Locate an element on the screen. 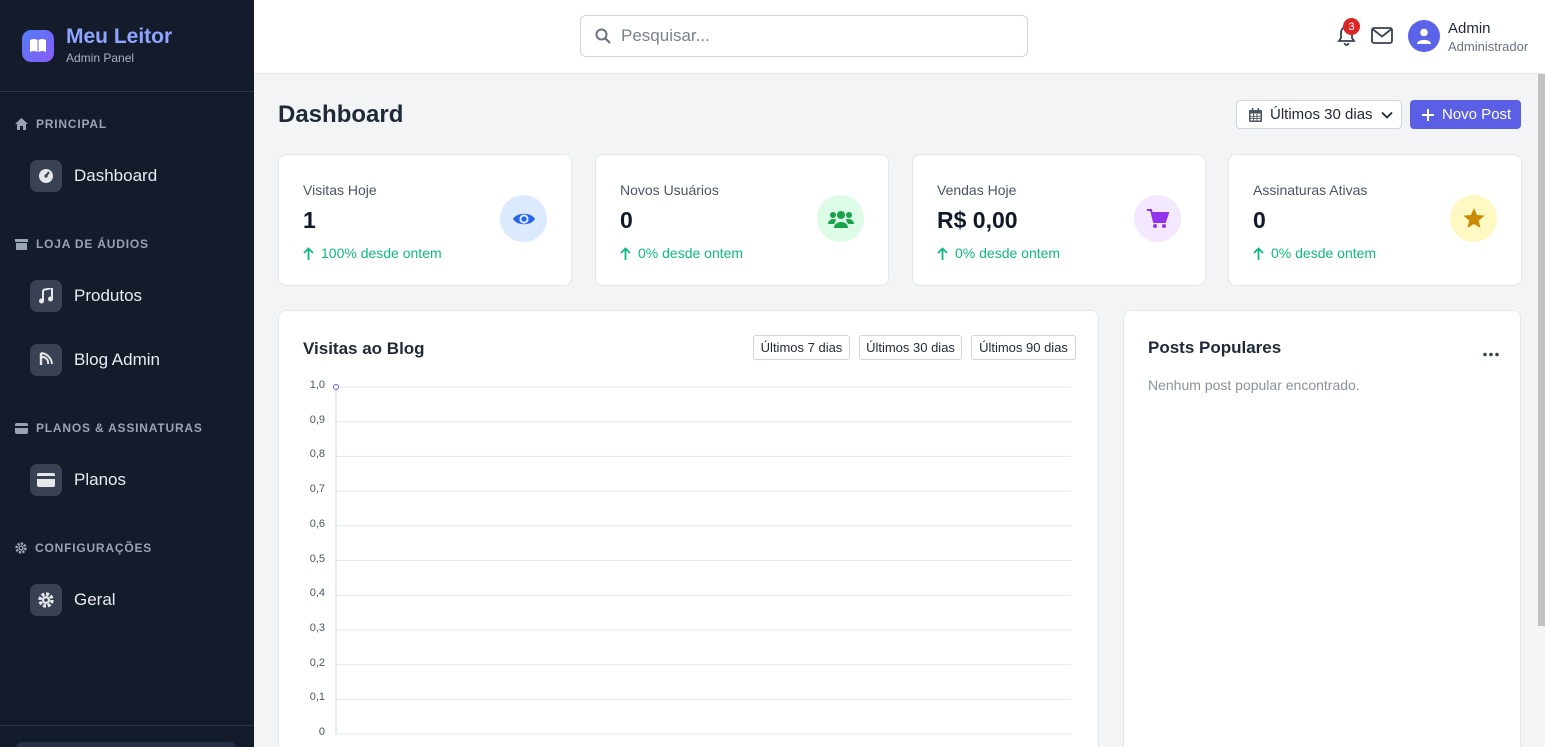 This screenshot has height=747, width=1545. sidebar-item-geral: Geral is located at coordinates (73, 600).